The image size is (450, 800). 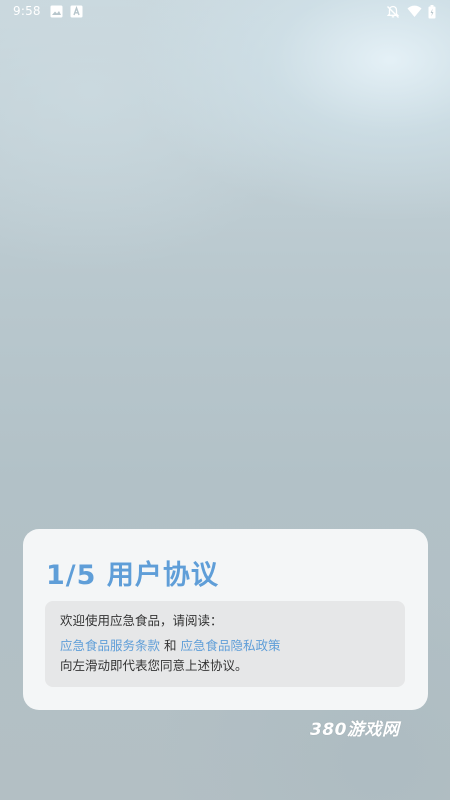 I want to click on font-a-icon, so click(x=76, y=13).